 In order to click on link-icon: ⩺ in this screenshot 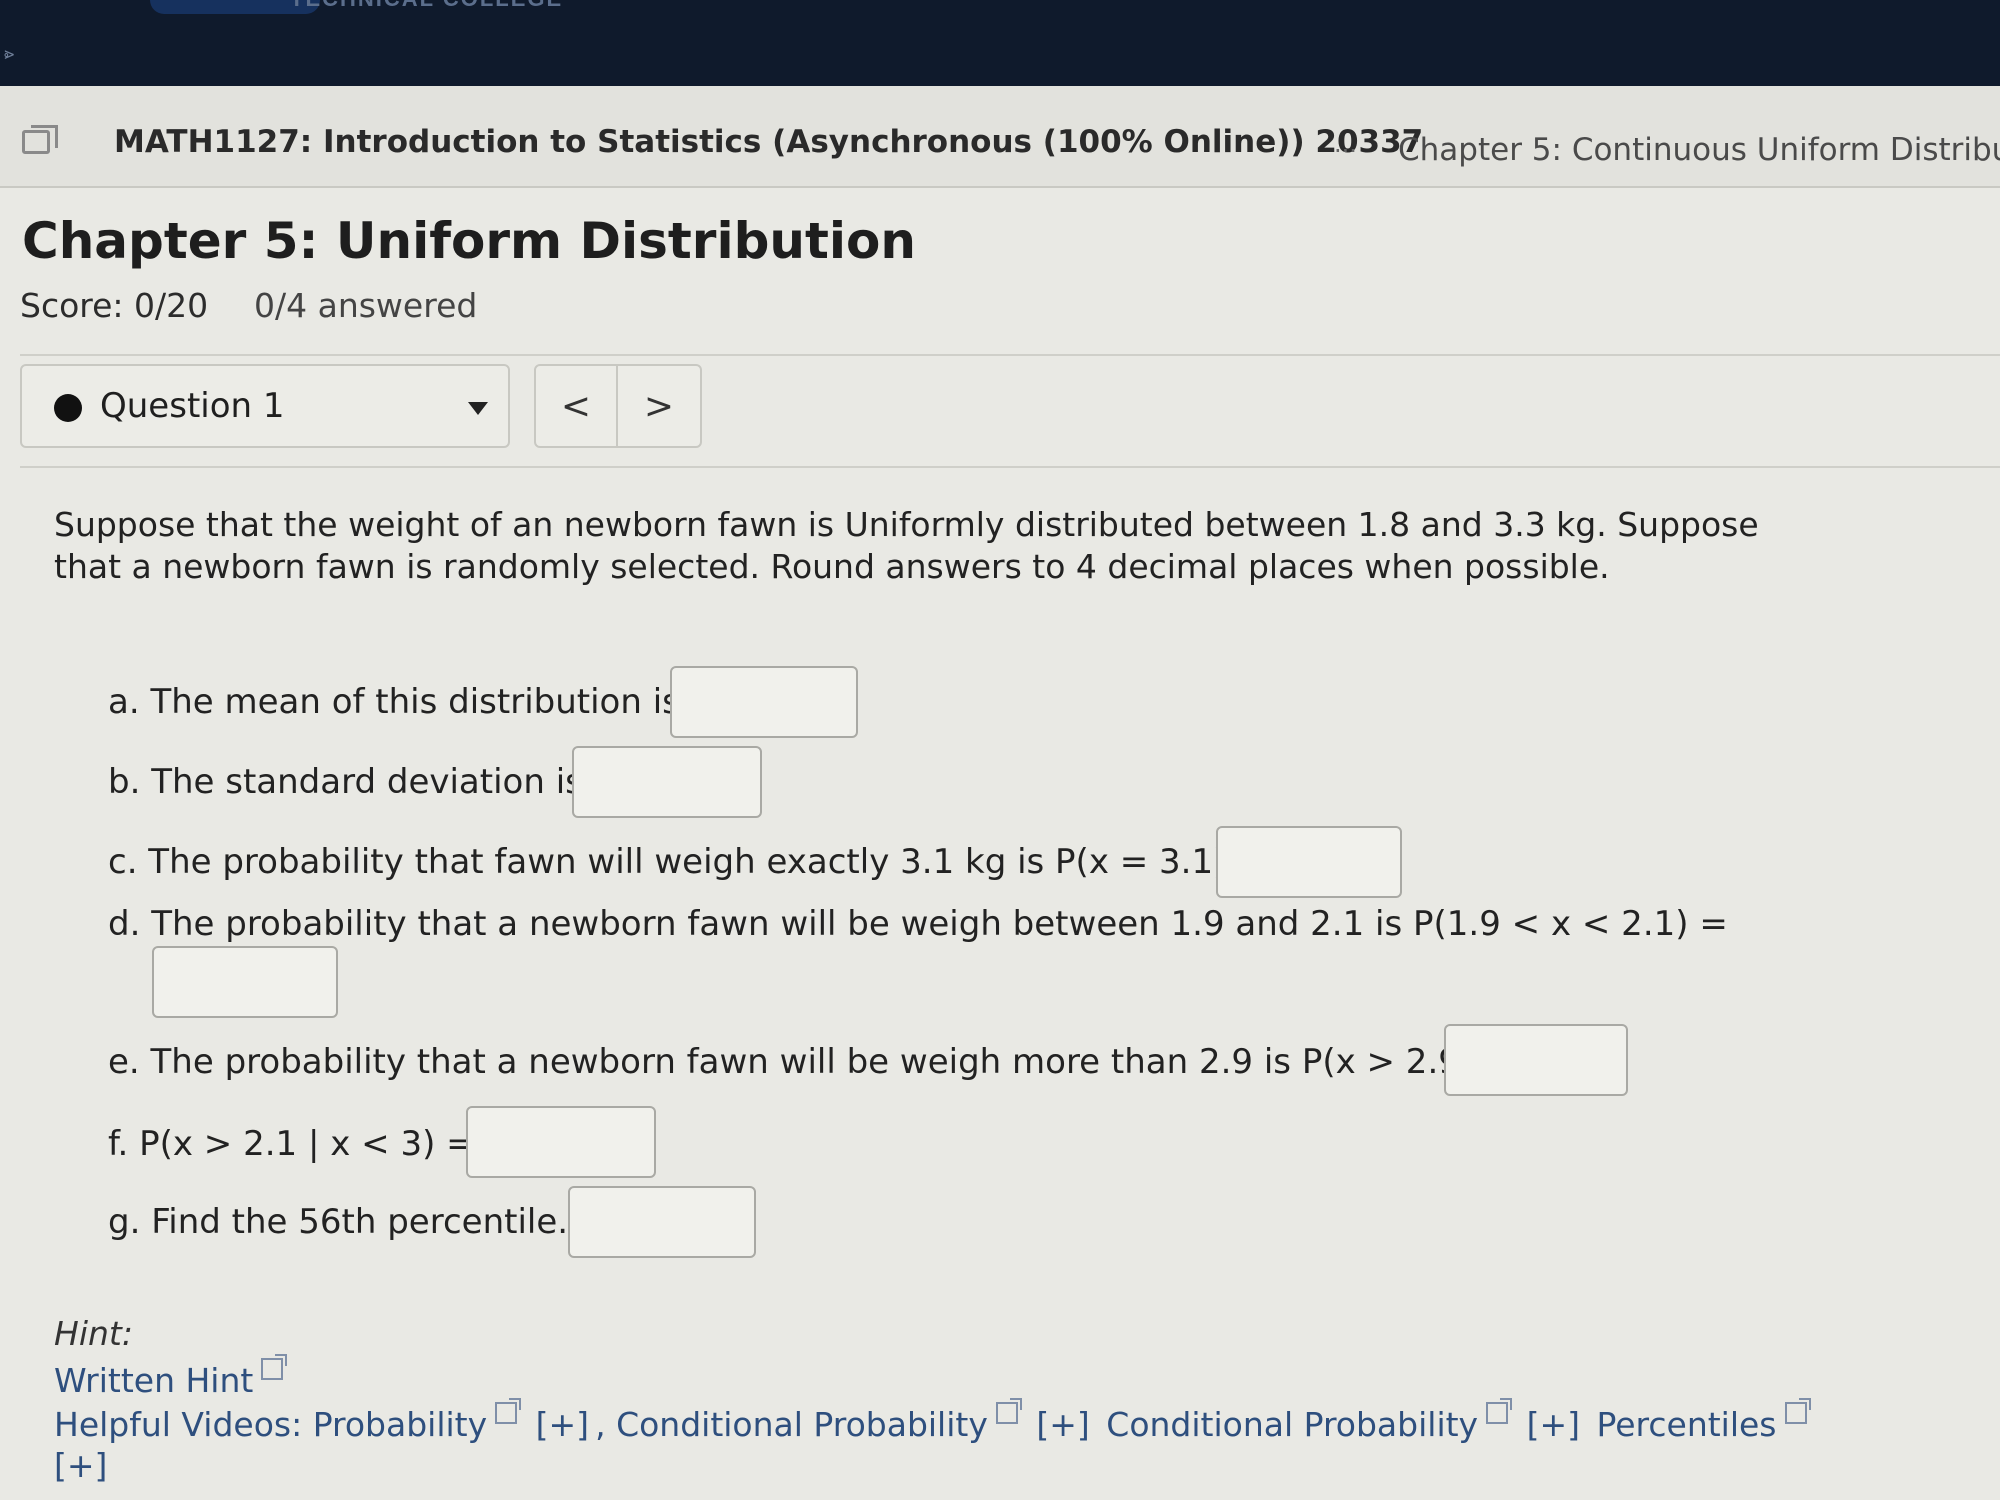, I will do `click(9, 53)`.